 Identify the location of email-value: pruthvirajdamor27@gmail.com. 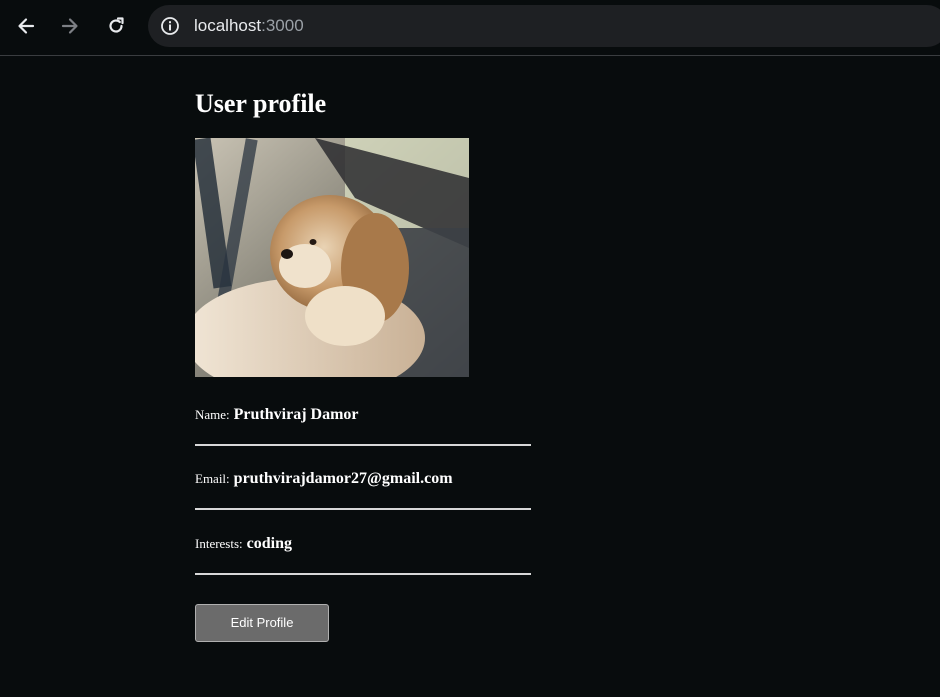
(343, 478).